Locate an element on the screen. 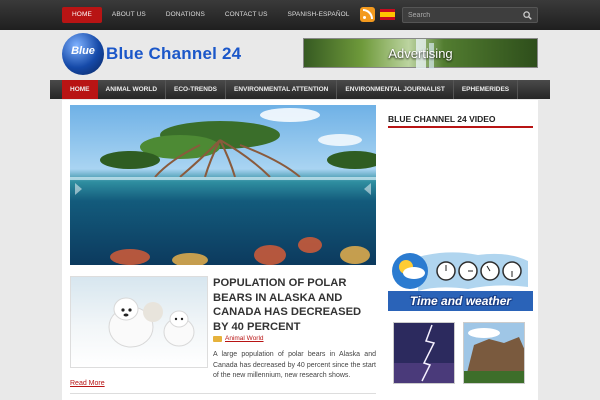 The height and width of the screenshot is (400, 600). lightning-photo is located at coordinates (424, 353).